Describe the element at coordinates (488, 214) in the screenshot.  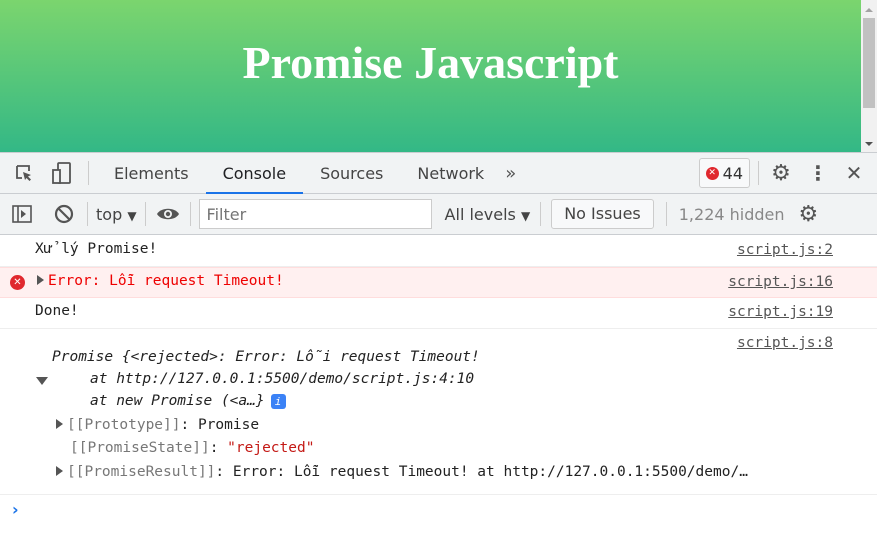
I see `log-levels-dropdown: All levels ▼` at that location.